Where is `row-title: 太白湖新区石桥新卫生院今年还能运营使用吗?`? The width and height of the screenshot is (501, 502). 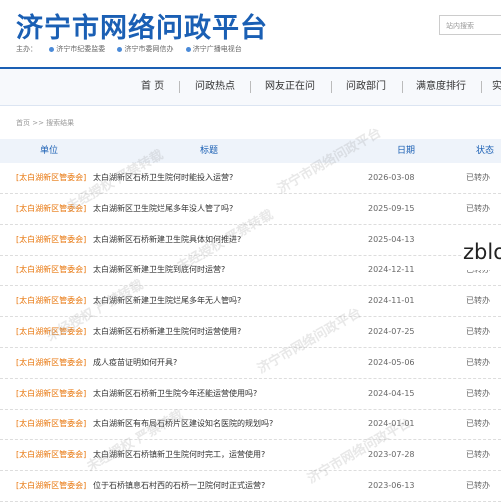
row-title: 太白湖新区石桥新卫生院今年还能运营使用吗? is located at coordinates (175, 394).